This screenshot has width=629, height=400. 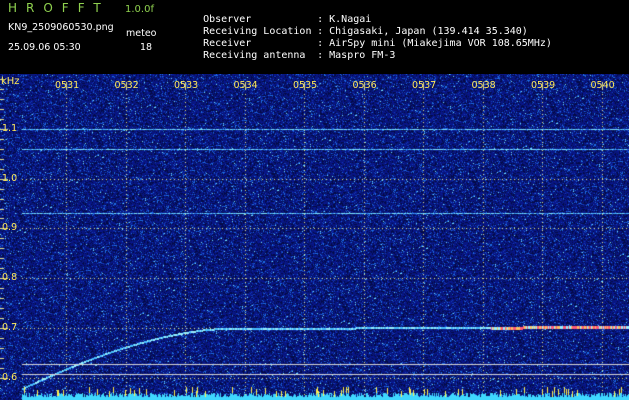 What do you see at coordinates (10, 228) in the screenshot?
I see `y-tick-label: 0.9` at bounding box center [10, 228].